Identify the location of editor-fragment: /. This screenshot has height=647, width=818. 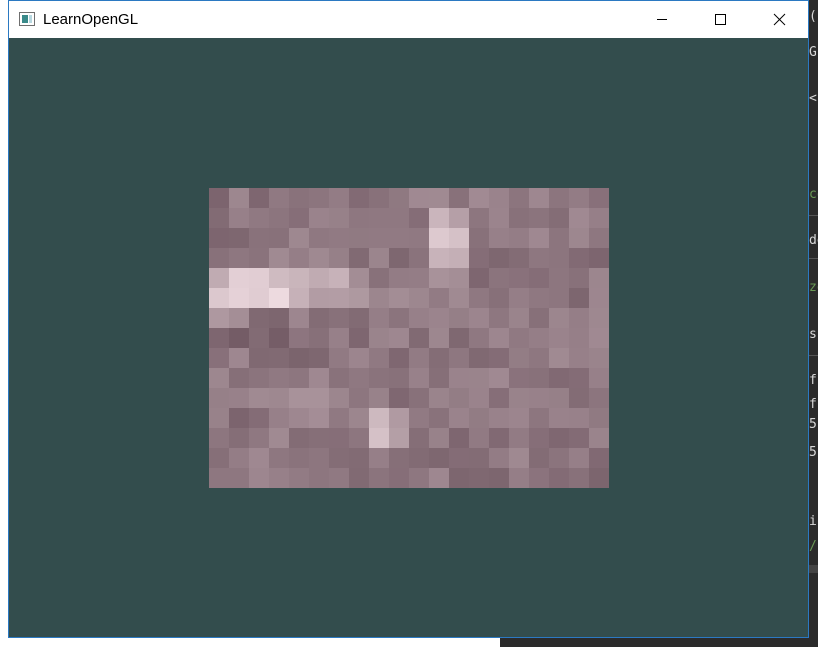
(813, 547).